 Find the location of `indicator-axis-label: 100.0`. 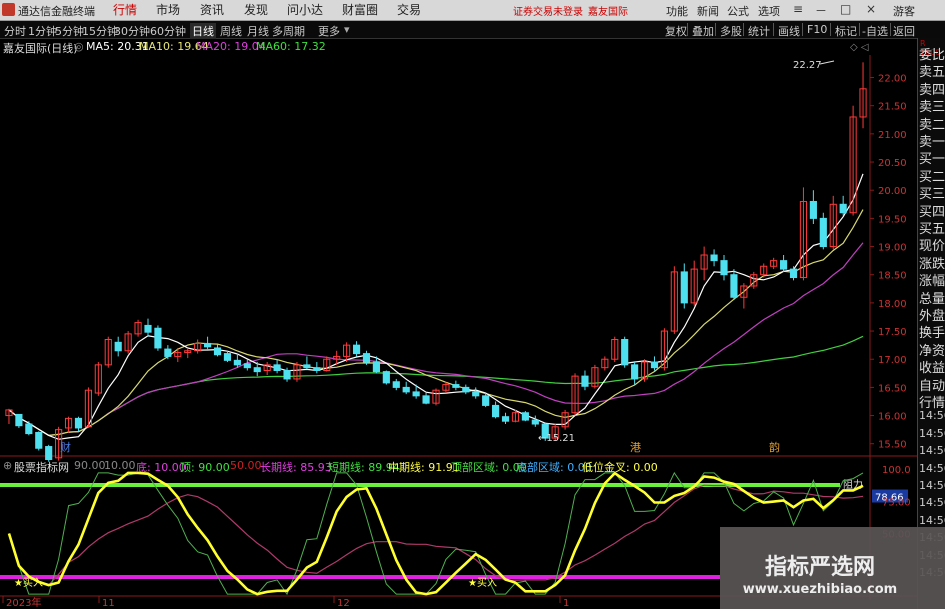

indicator-axis-label: 100.0 is located at coordinates (896, 470).